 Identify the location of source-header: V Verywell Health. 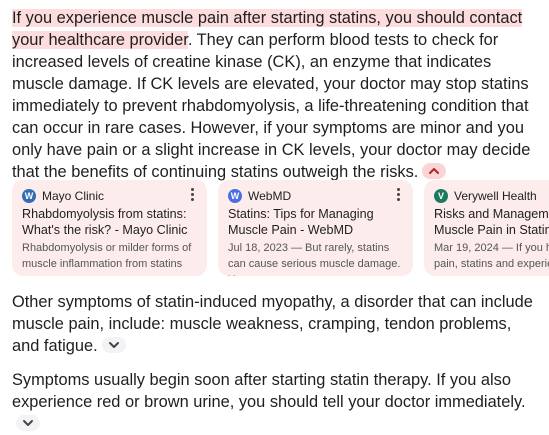
(485, 196).